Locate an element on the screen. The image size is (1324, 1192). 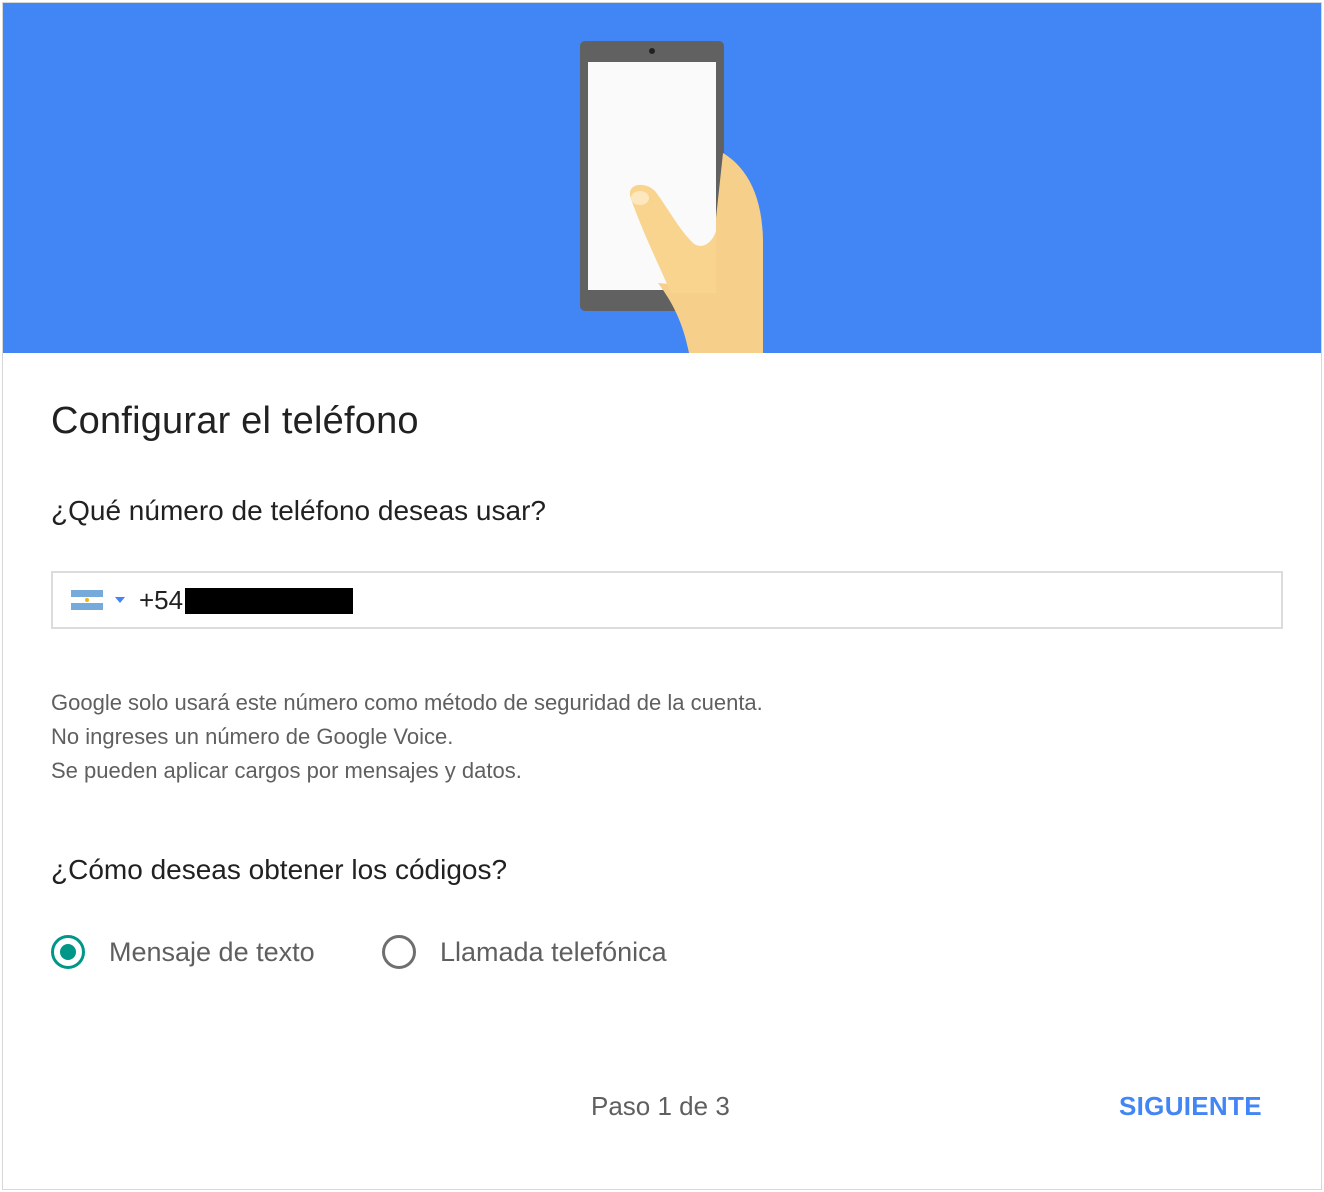
radio-label: Llamada telefónica is located at coordinates (553, 952).